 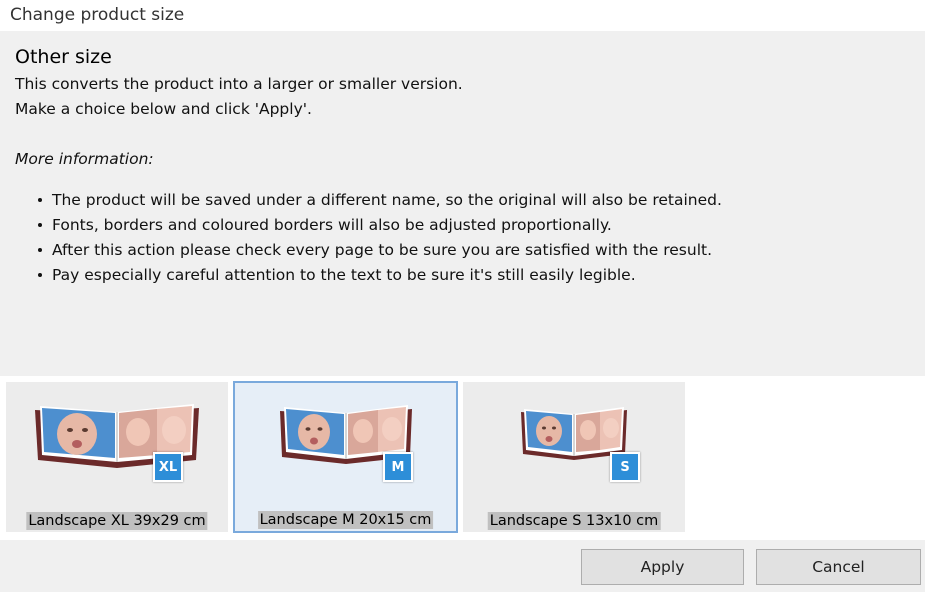 What do you see at coordinates (625, 467) in the screenshot?
I see `size-badge-s: S` at bounding box center [625, 467].